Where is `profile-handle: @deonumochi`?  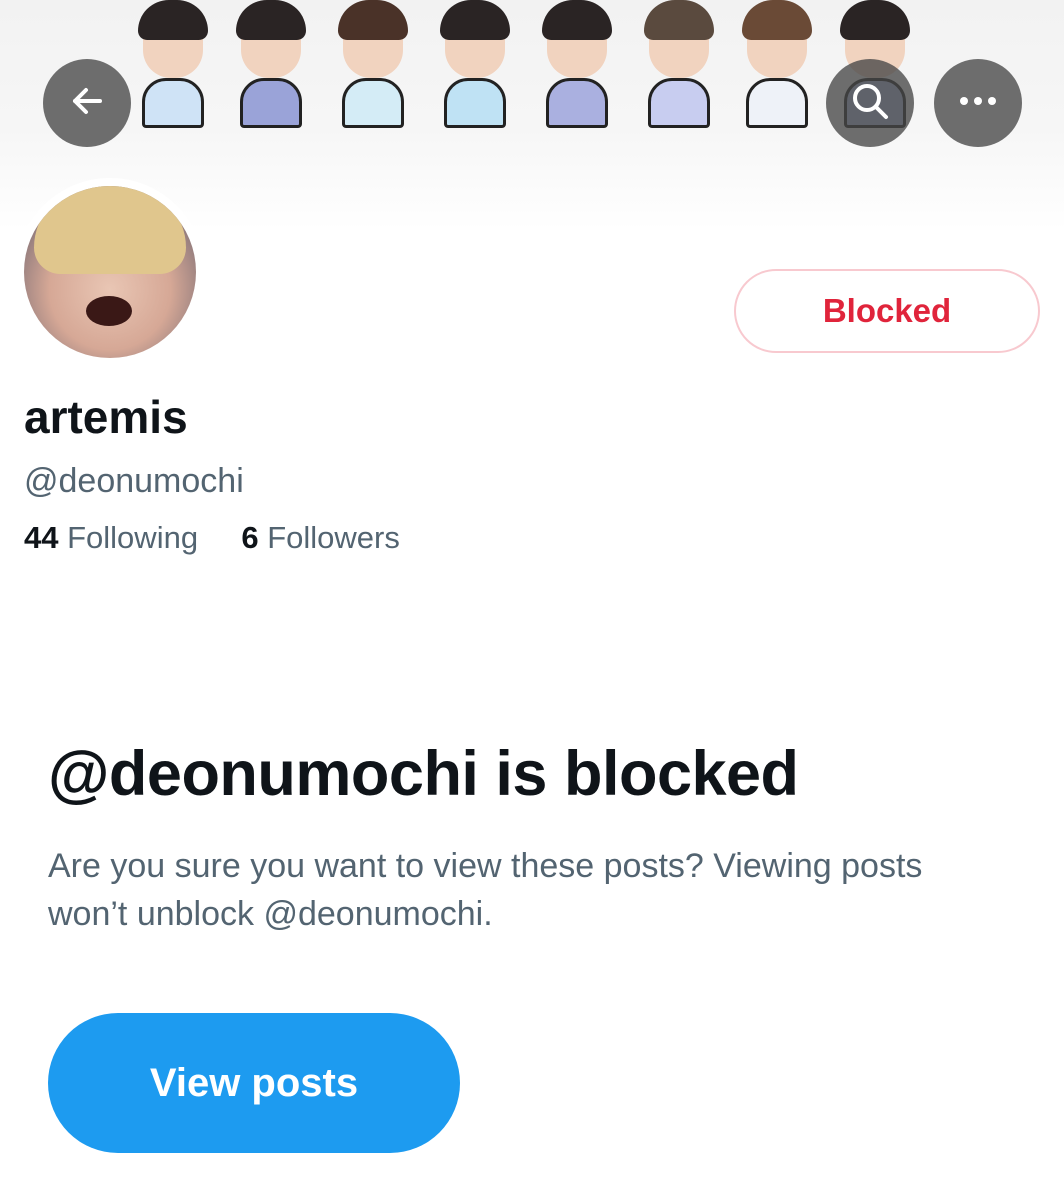
profile-handle: @deonumochi is located at coordinates (134, 481).